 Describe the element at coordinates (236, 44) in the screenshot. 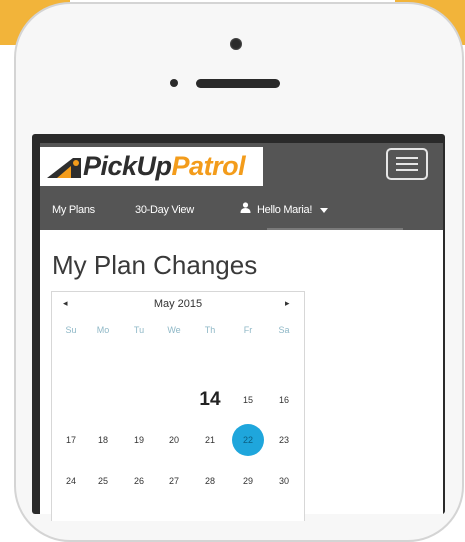

I see `camera-icon` at that location.